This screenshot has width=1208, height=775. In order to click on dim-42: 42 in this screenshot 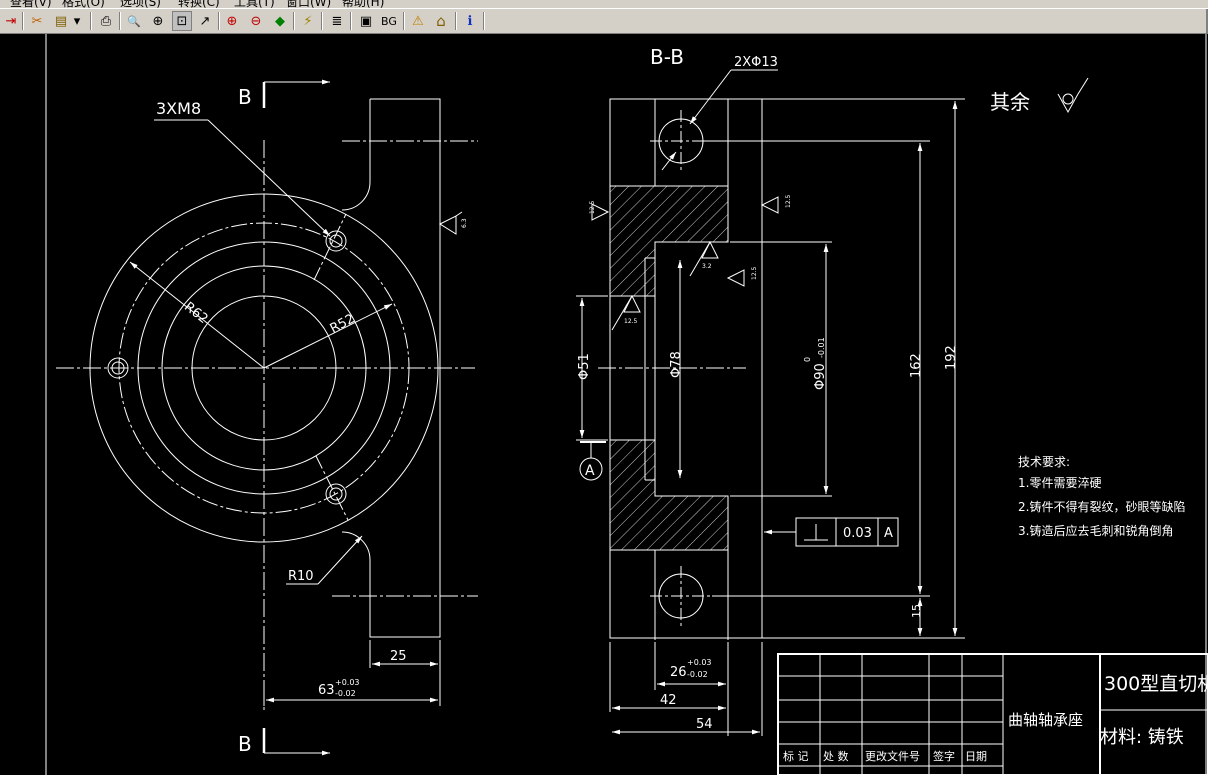, I will do `click(668, 700)`.